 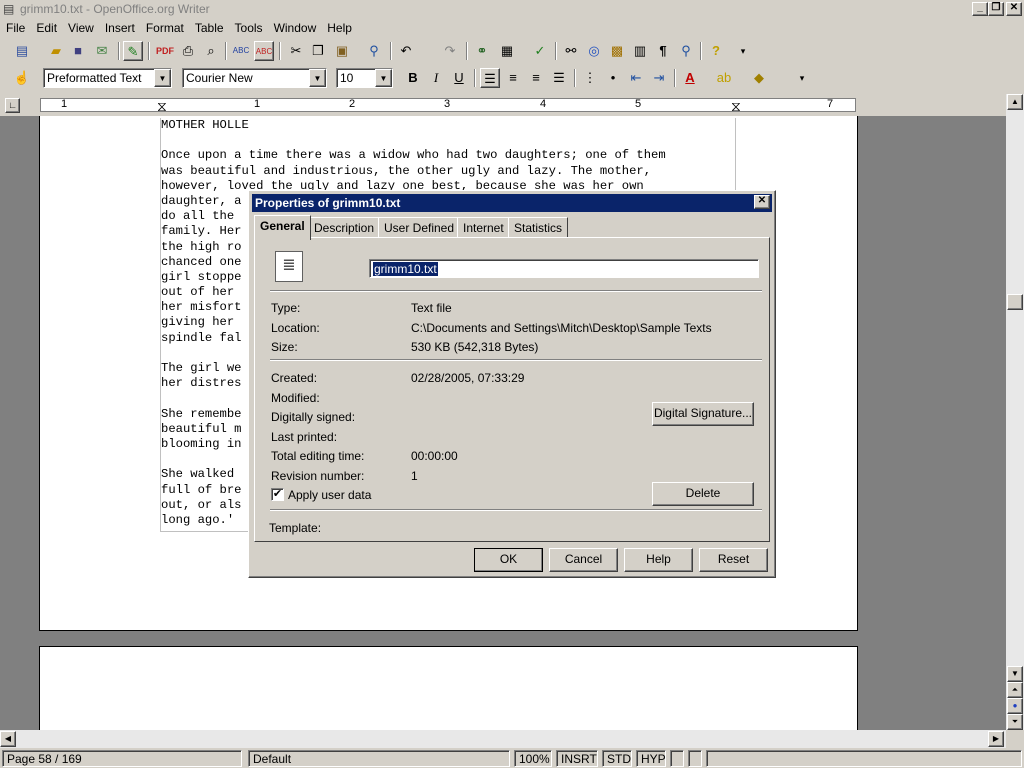 What do you see at coordinates (8, 739) in the screenshot?
I see `scroll-left-icon: ◀` at bounding box center [8, 739].